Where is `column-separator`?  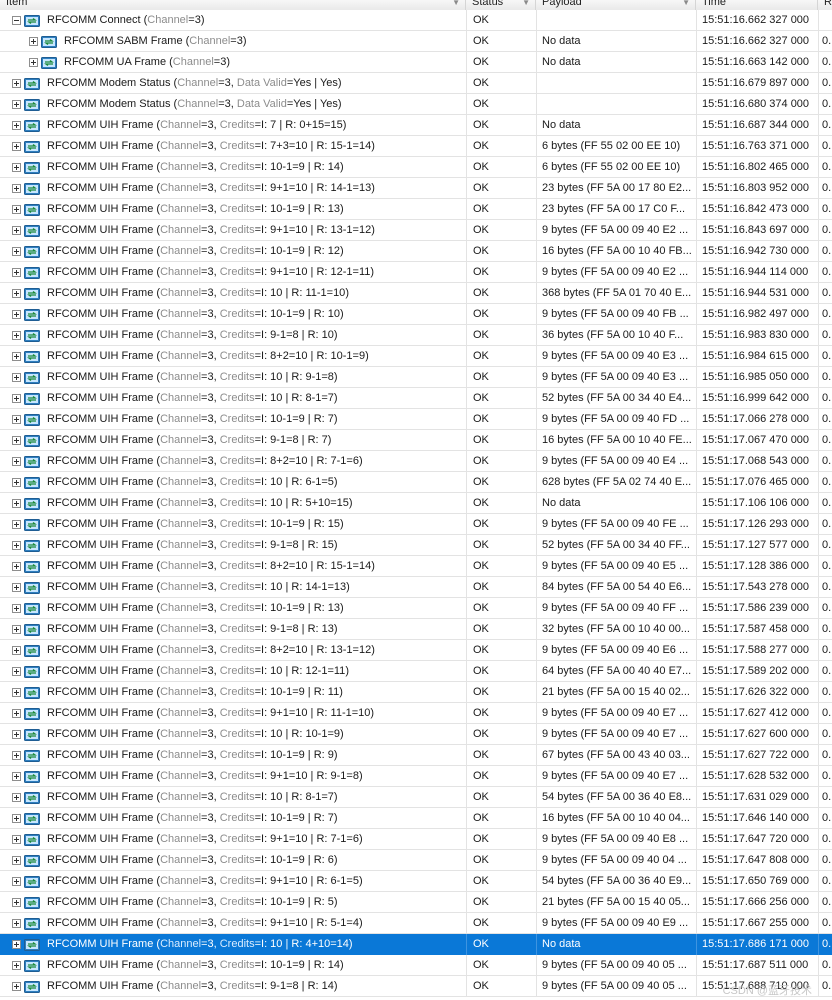 column-separator is located at coordinates (696, 419).